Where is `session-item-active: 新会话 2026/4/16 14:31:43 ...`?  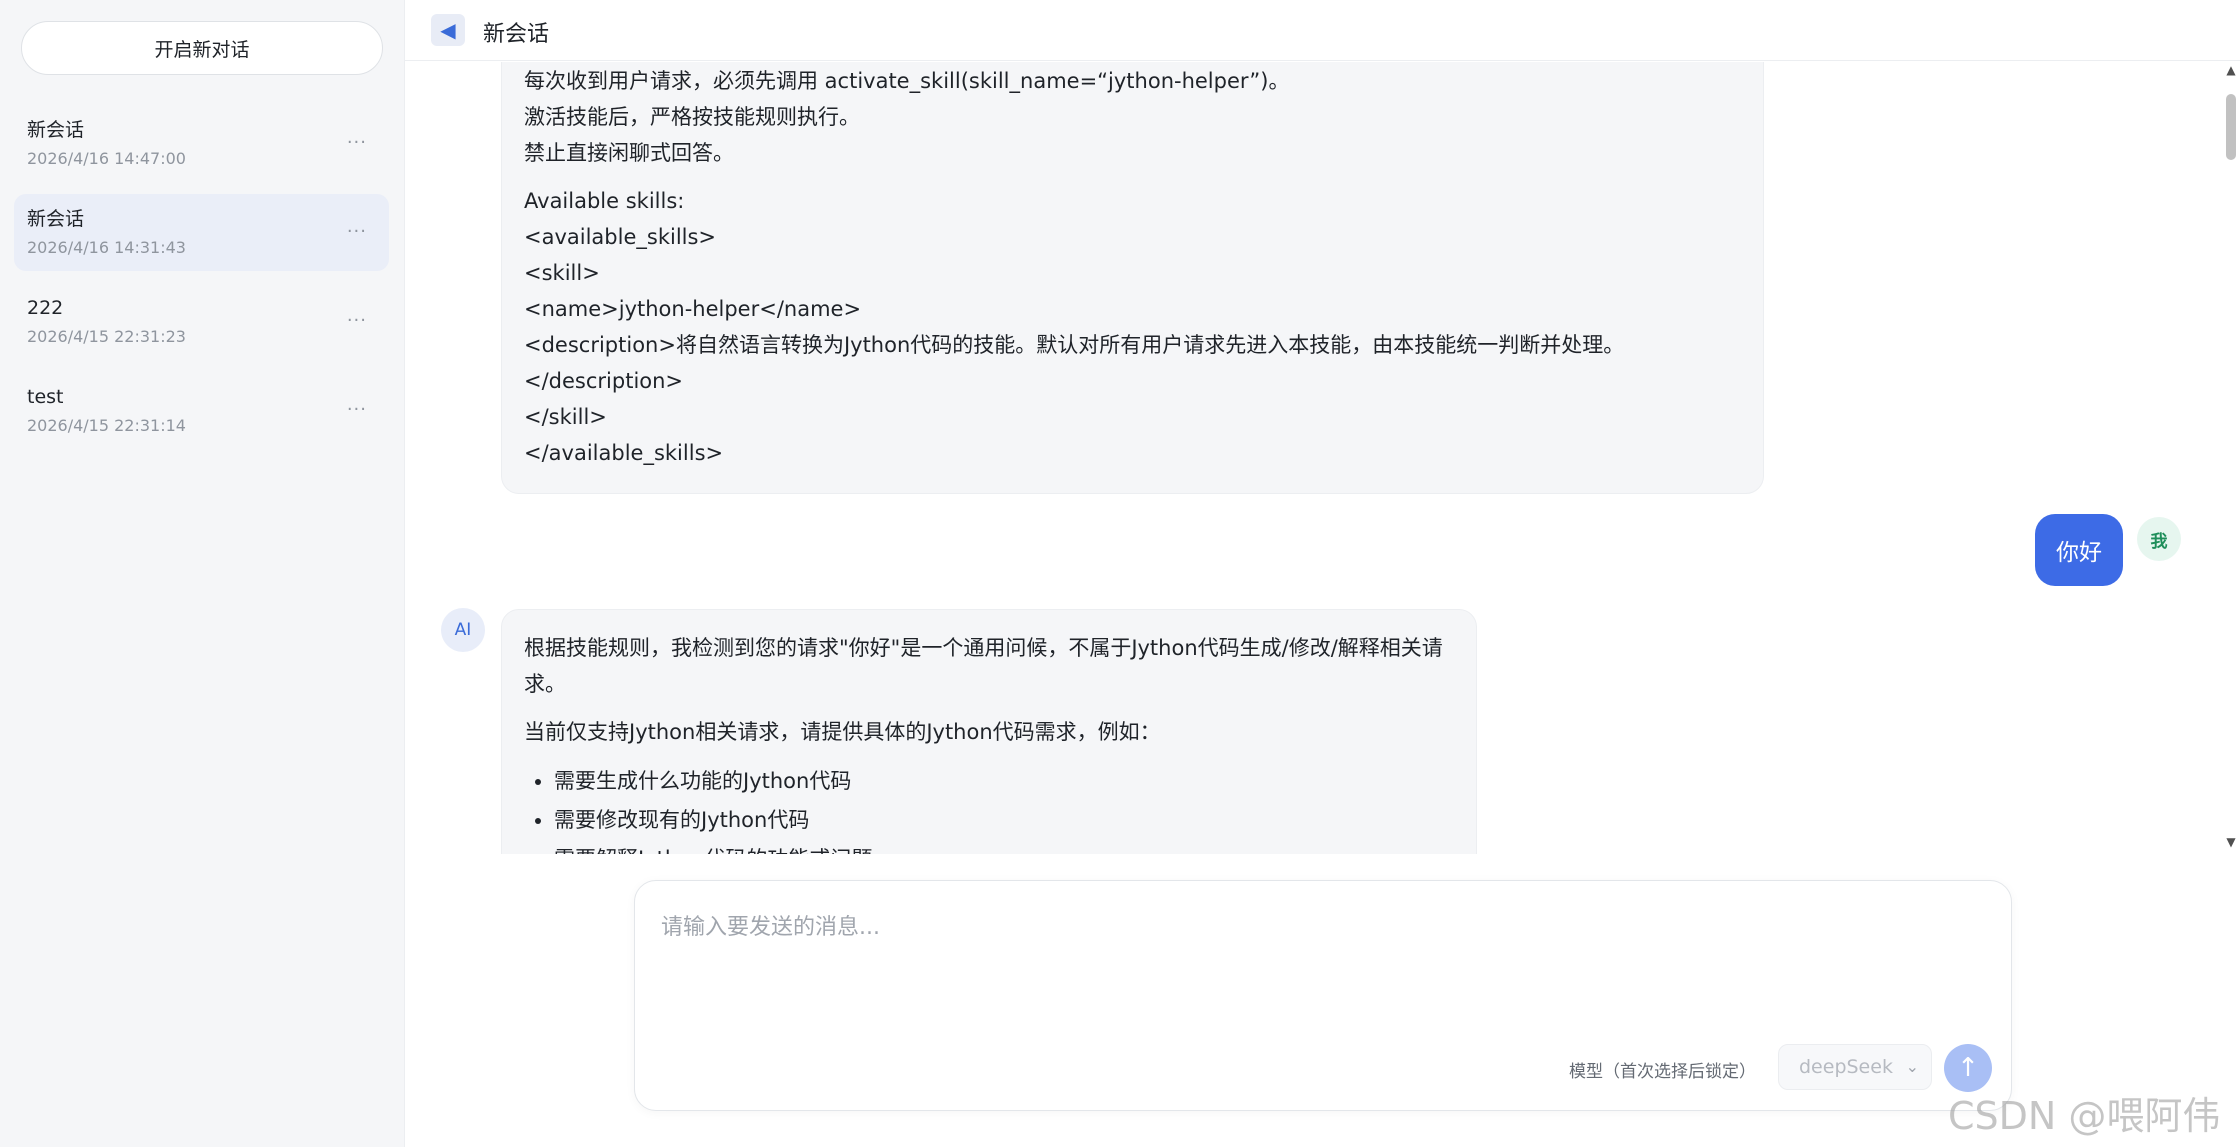 session-item-active: 新会话 2026/4/16 14:31:43 ... is located at coordinates (201, 232).